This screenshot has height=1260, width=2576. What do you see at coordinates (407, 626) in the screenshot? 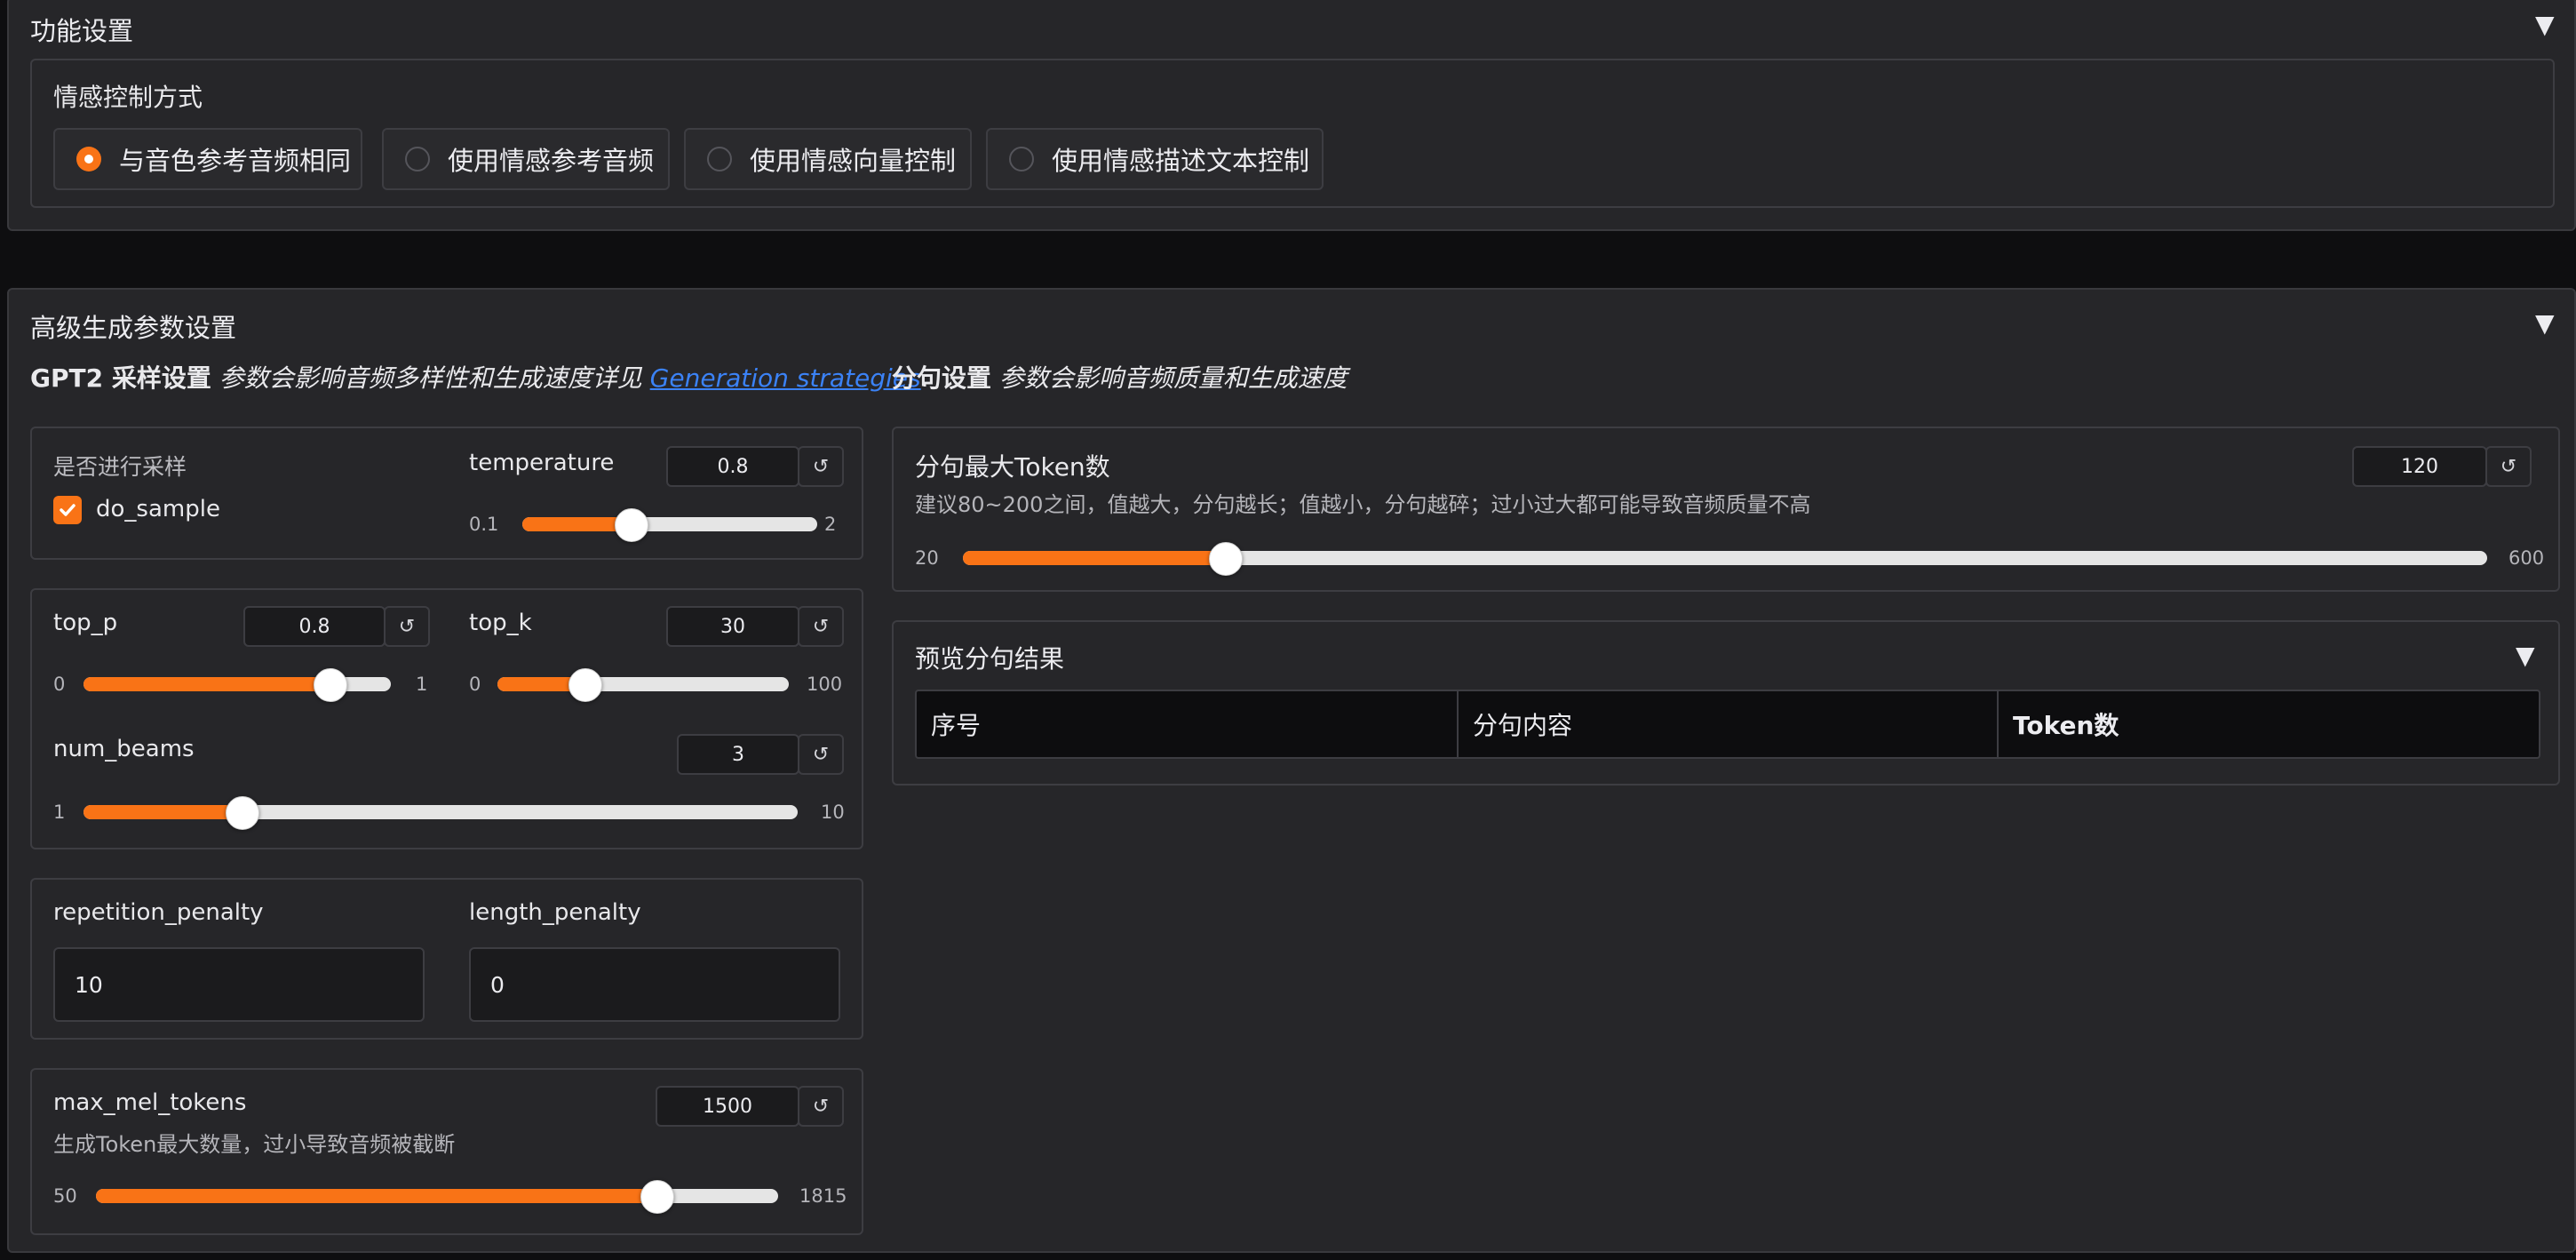
I see `top-p-reset-button: ↺` at bounding box center [407, 626].